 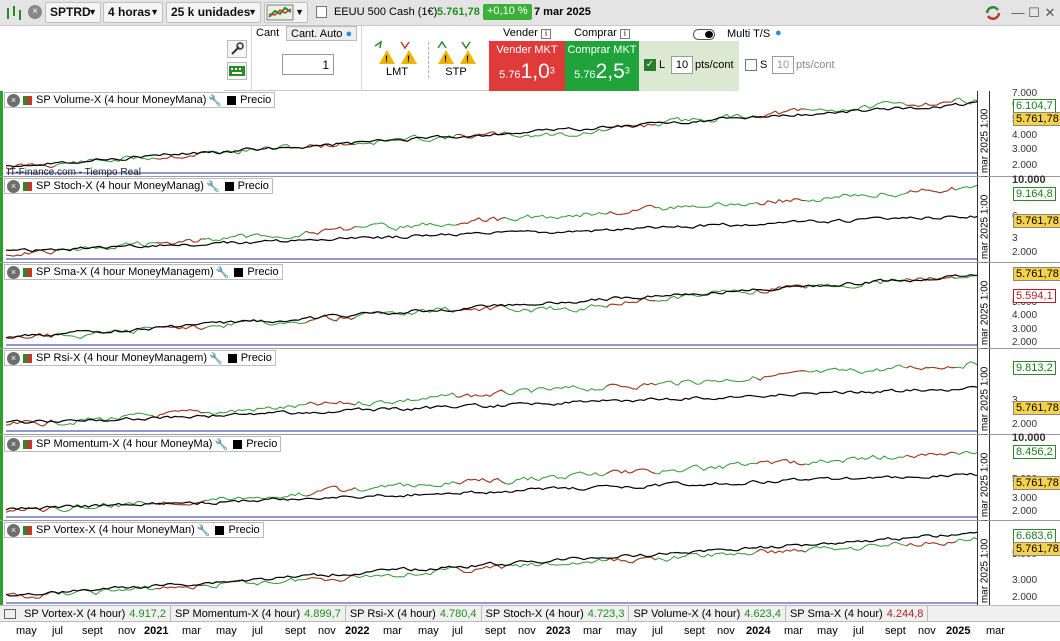 I want to click on multi-ts-toggle, so click(x=704, y=34).